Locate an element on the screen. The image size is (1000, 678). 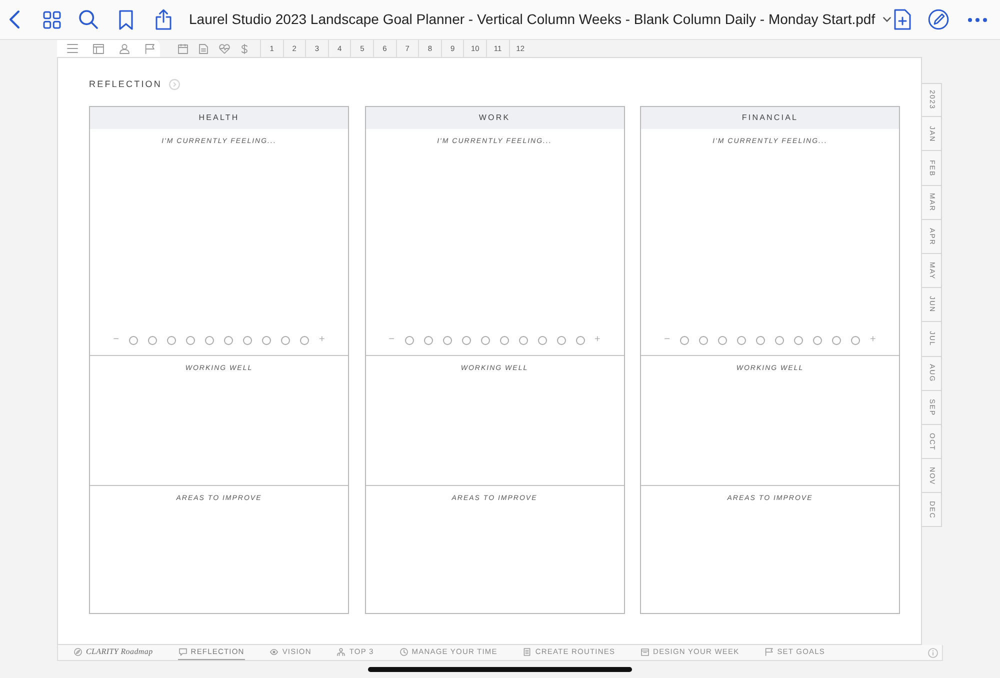
section-title: REFLECTION is located at coordinates (125, 84).